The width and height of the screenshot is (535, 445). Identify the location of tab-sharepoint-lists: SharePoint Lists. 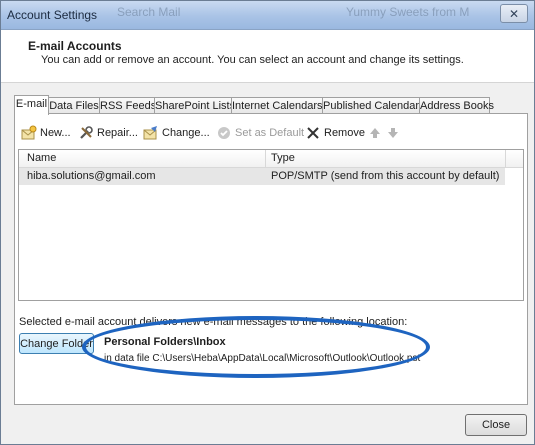
(194, 105).